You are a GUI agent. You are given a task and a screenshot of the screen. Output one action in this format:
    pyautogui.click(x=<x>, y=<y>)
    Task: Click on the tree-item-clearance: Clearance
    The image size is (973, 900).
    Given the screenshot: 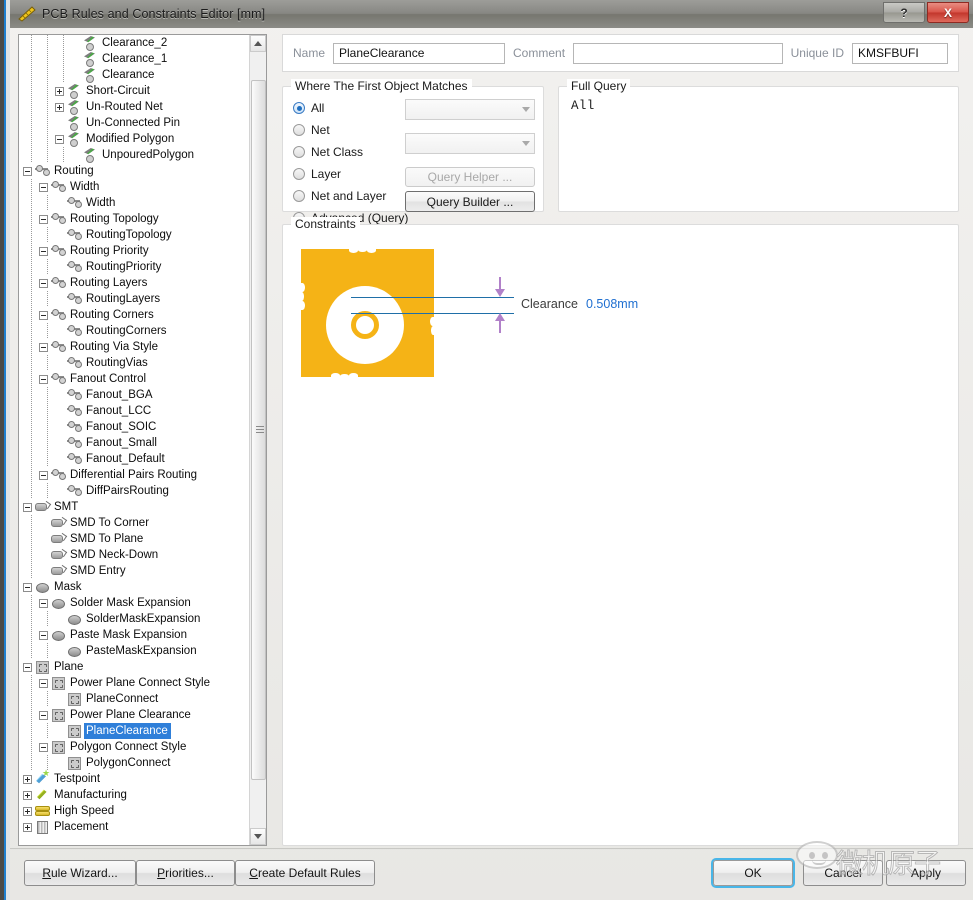 What is the action you would take?
    pyautogui.click(x=134, y=75)
    